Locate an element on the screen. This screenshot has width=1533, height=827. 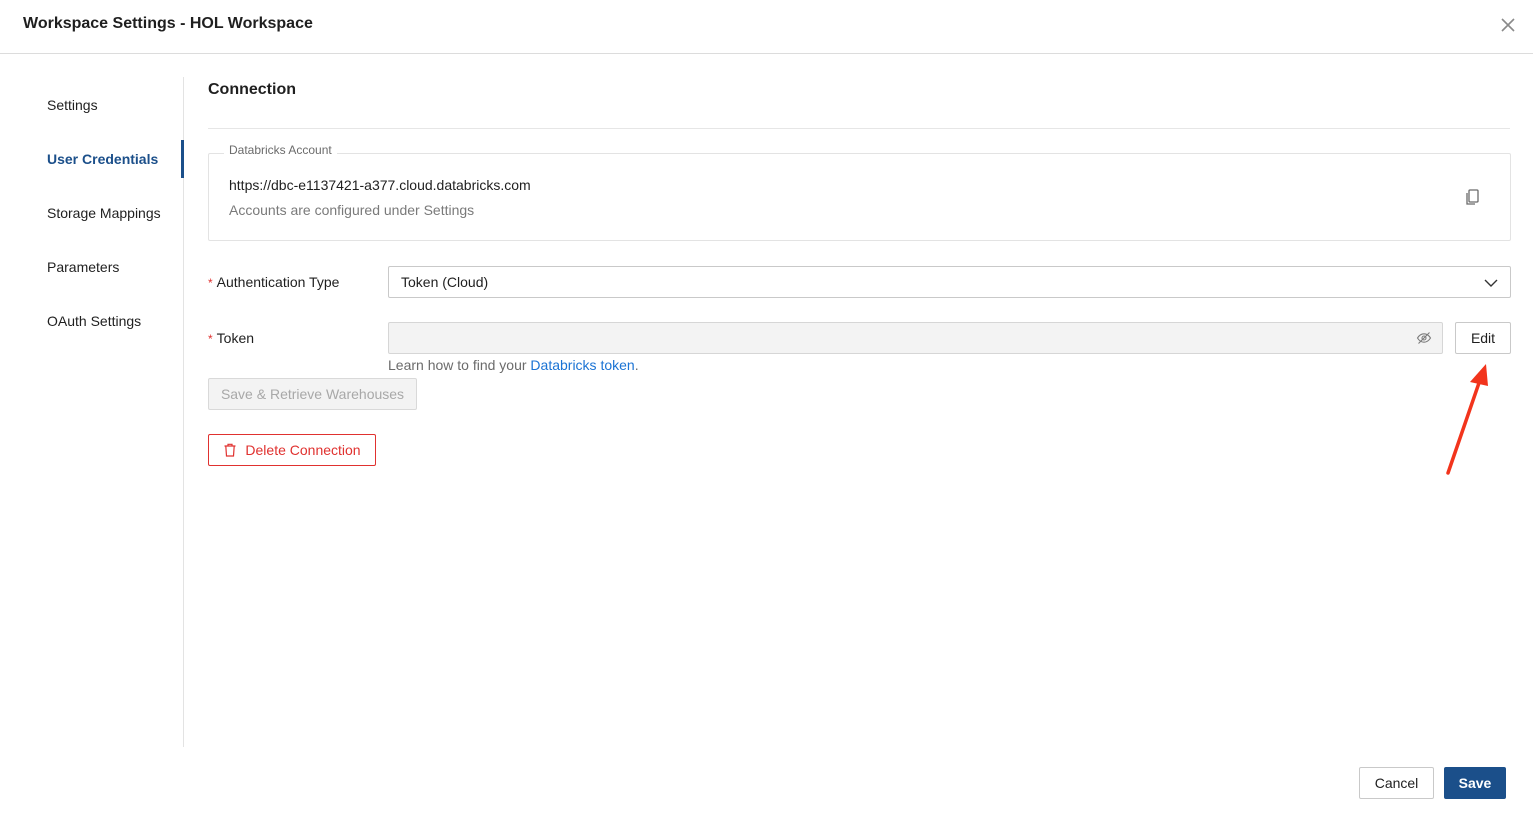
help-suffix: . is located at coordinates (636, 365).